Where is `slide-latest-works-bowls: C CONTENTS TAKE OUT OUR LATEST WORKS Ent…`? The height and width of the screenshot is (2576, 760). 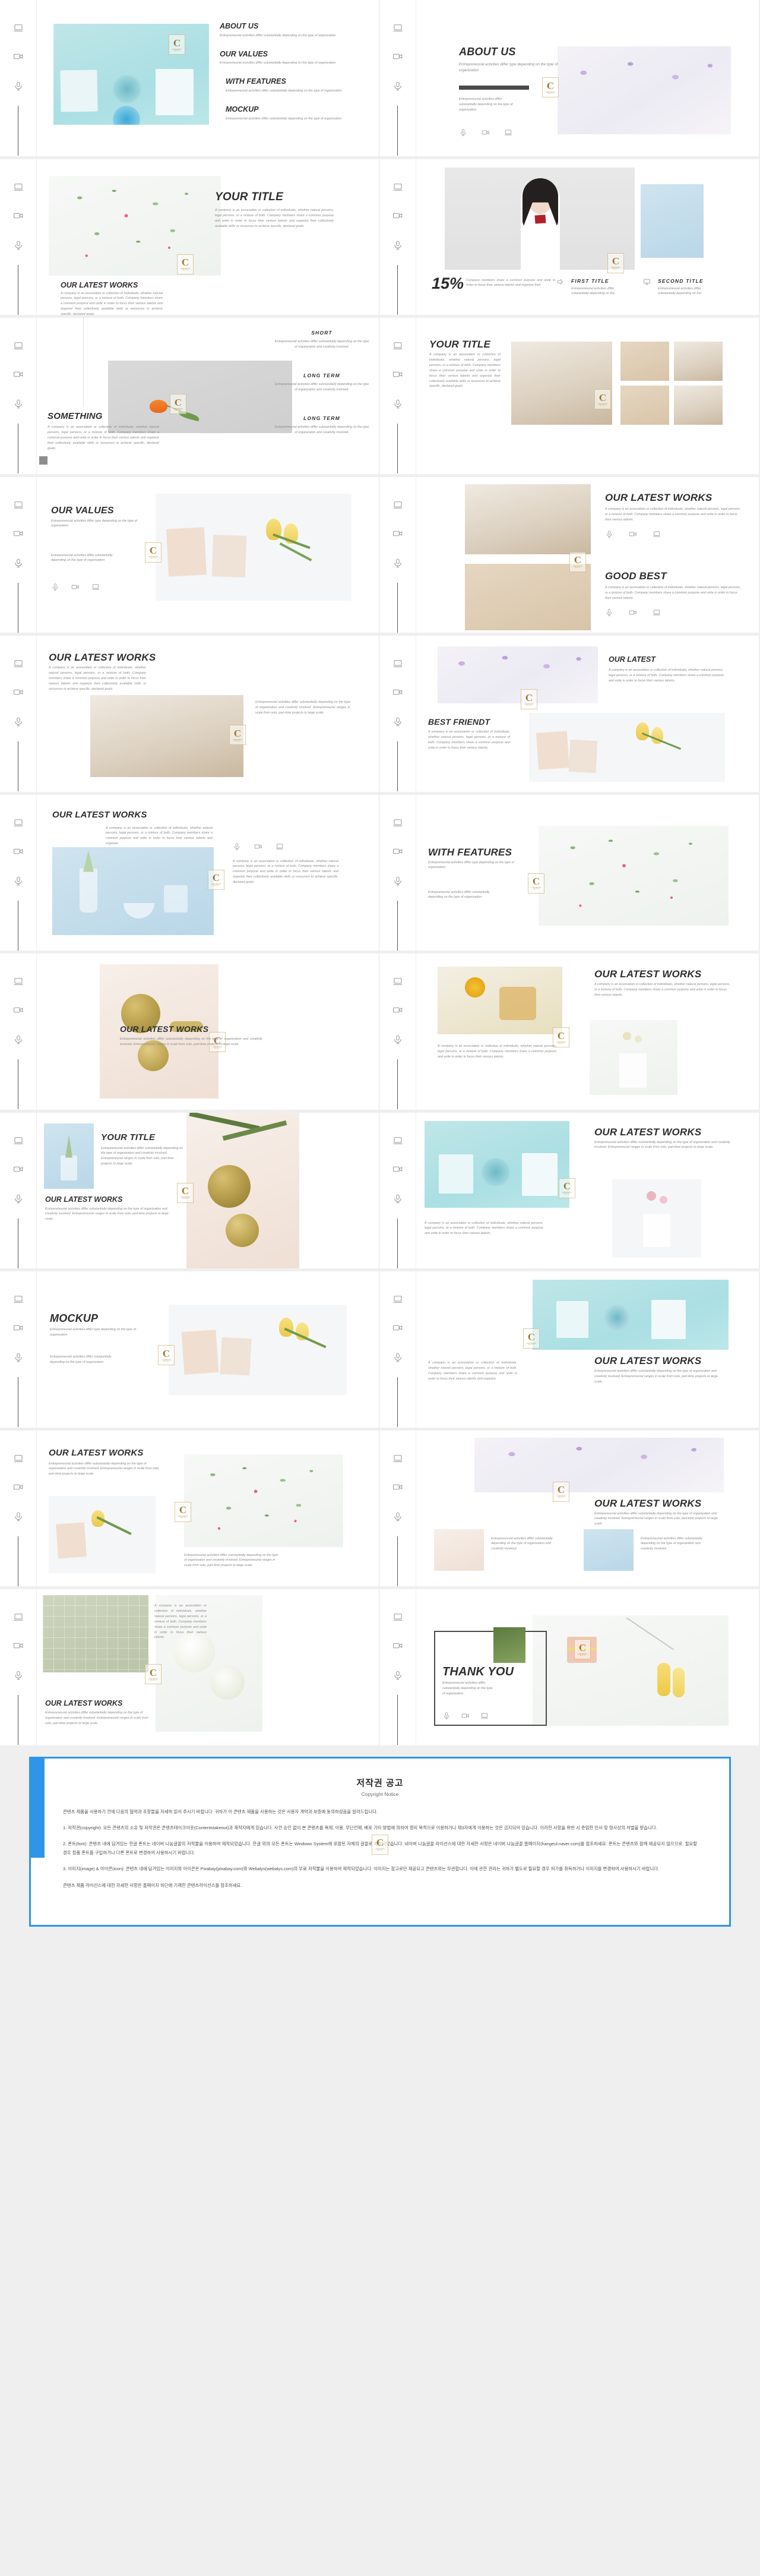
slide-latest-works-bowls: C CONTENTS TAKE OUT OUR LATEST WORKS Ent… is located at coordinates (189, 1033).